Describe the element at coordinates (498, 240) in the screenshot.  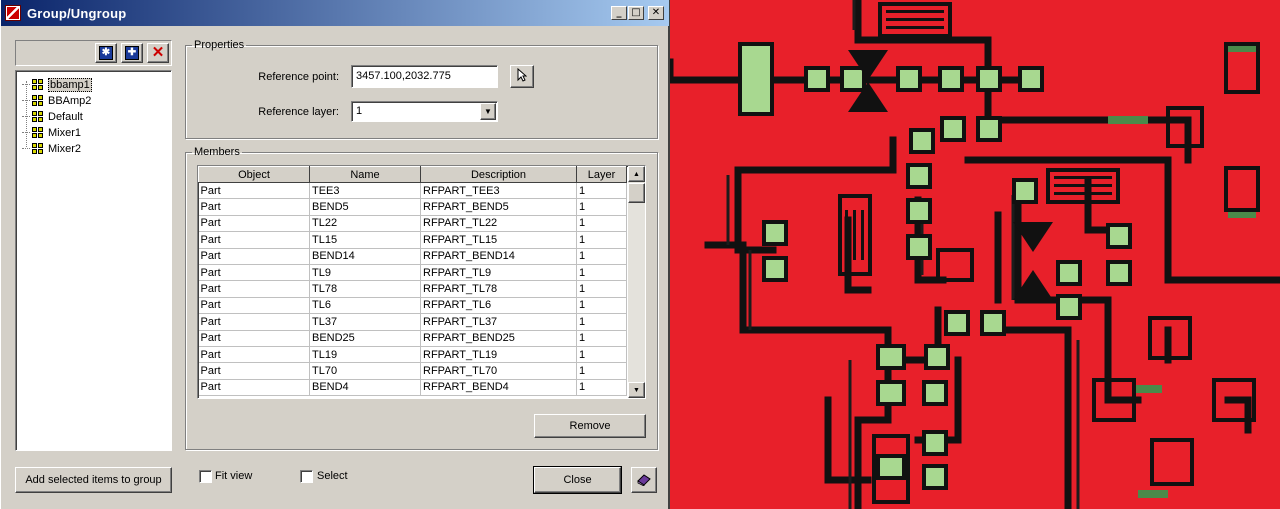
I see `cell-description: RFPART_TL15` at that location.